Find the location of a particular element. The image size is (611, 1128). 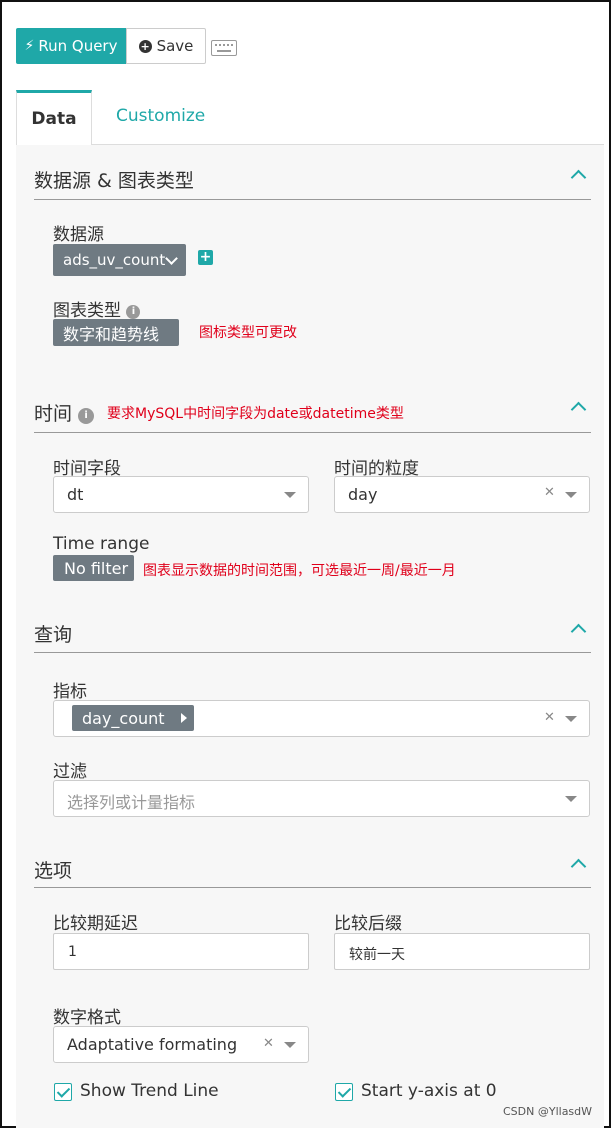

save-label: Save is located at coordinates (175, 46).